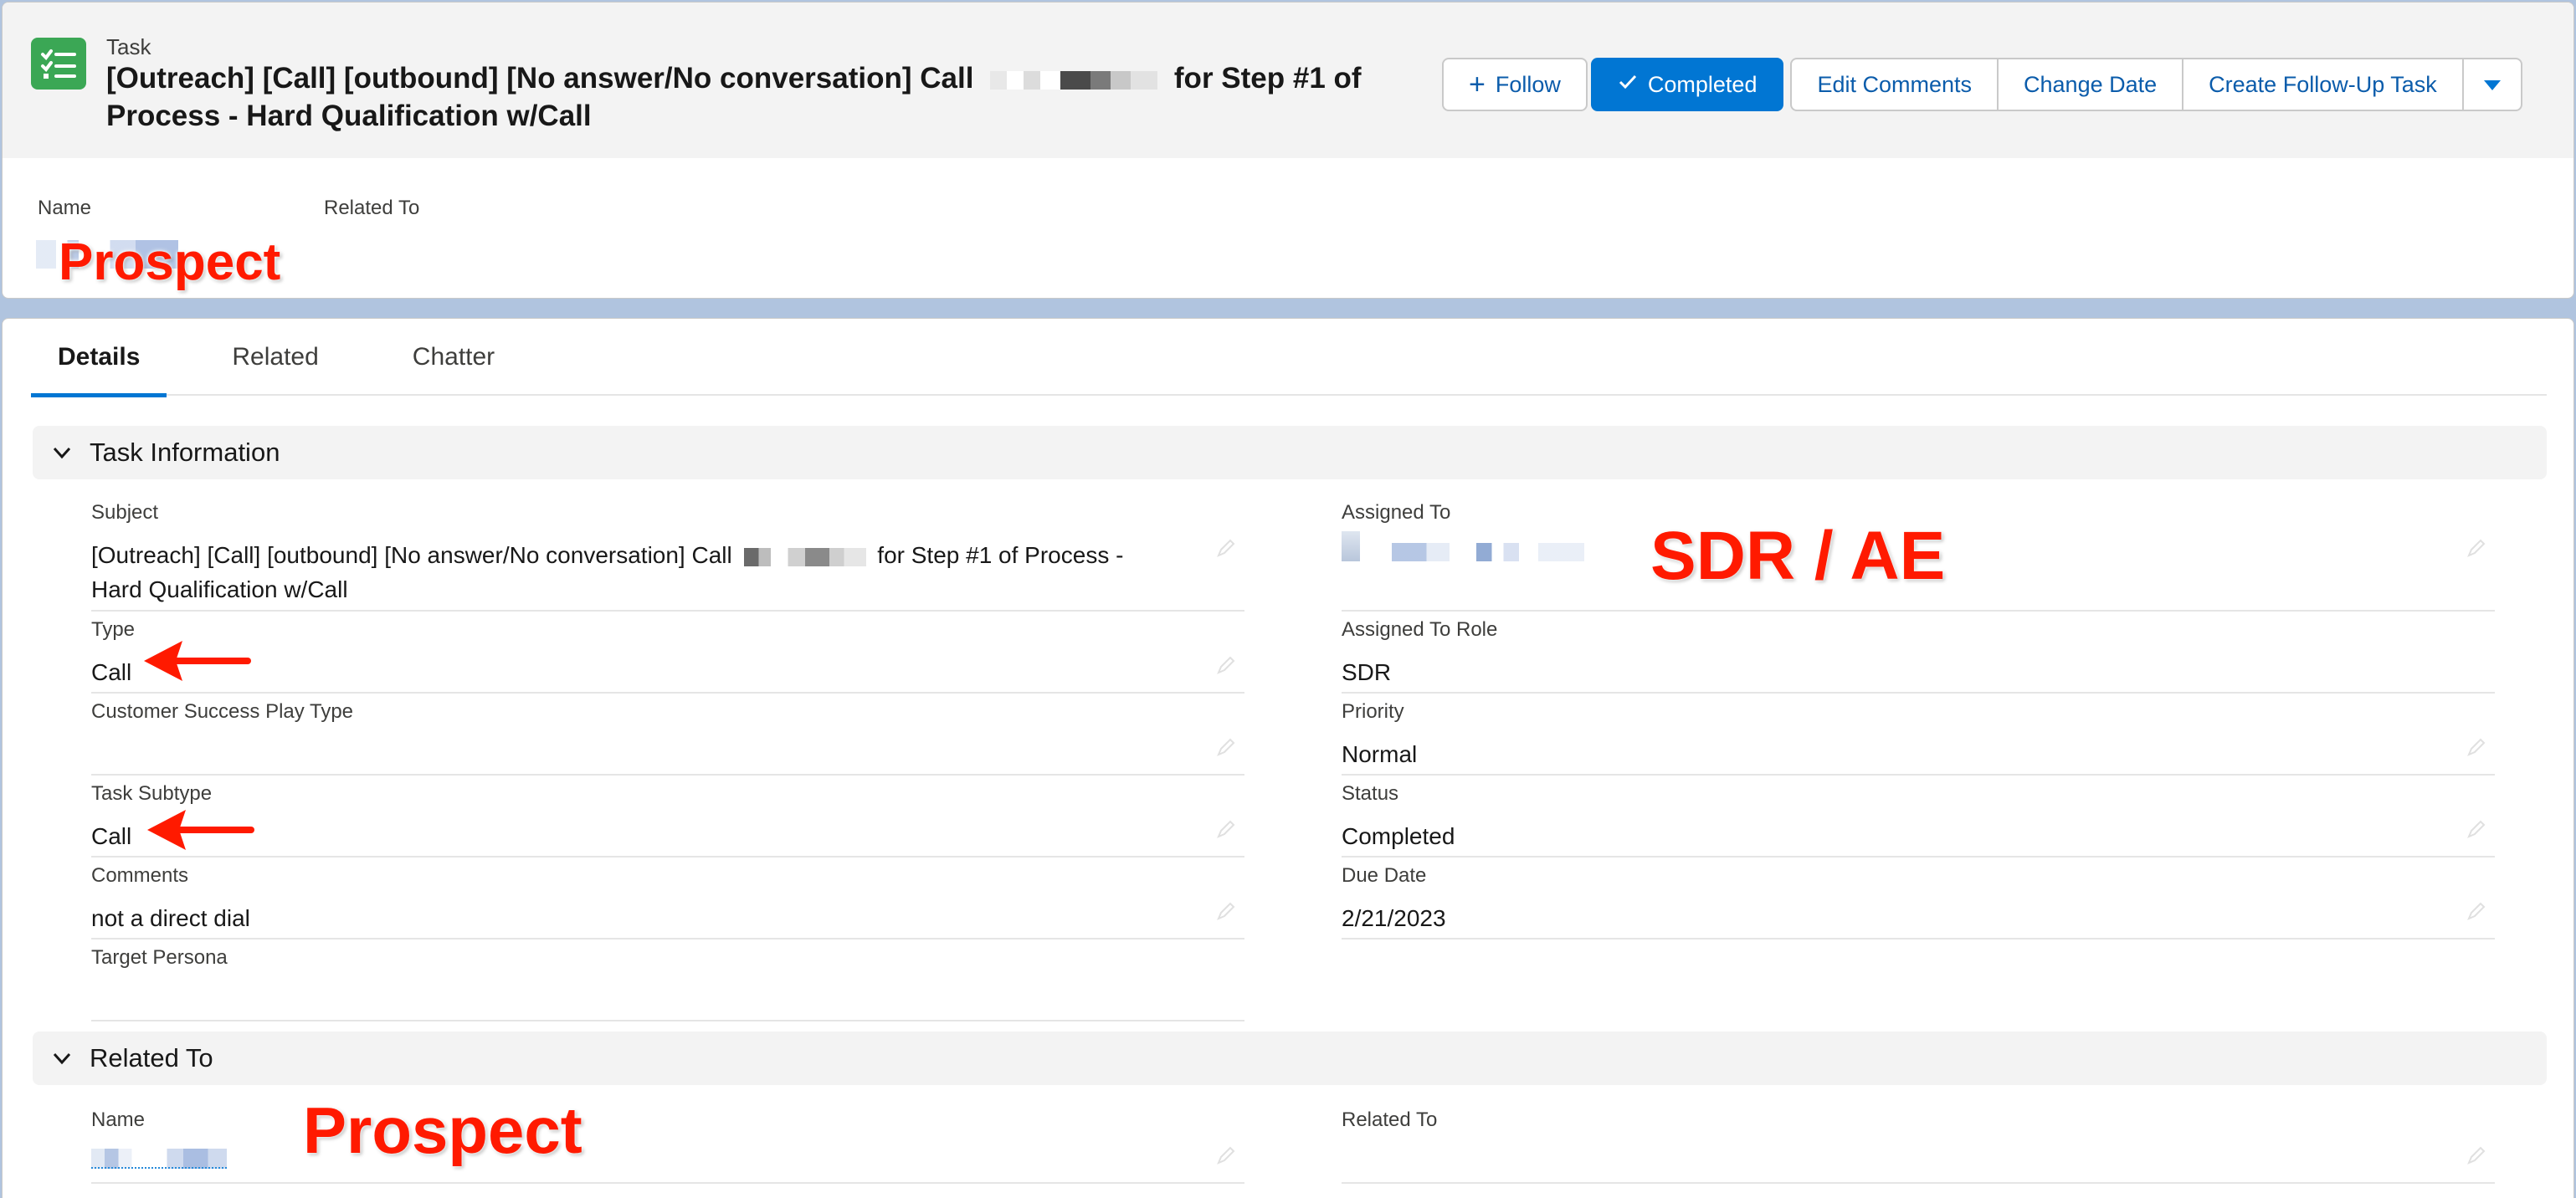  Describe the element at coordinates (1396, 513) in the screenshot. I see `field-label: Assigned To` at that location.